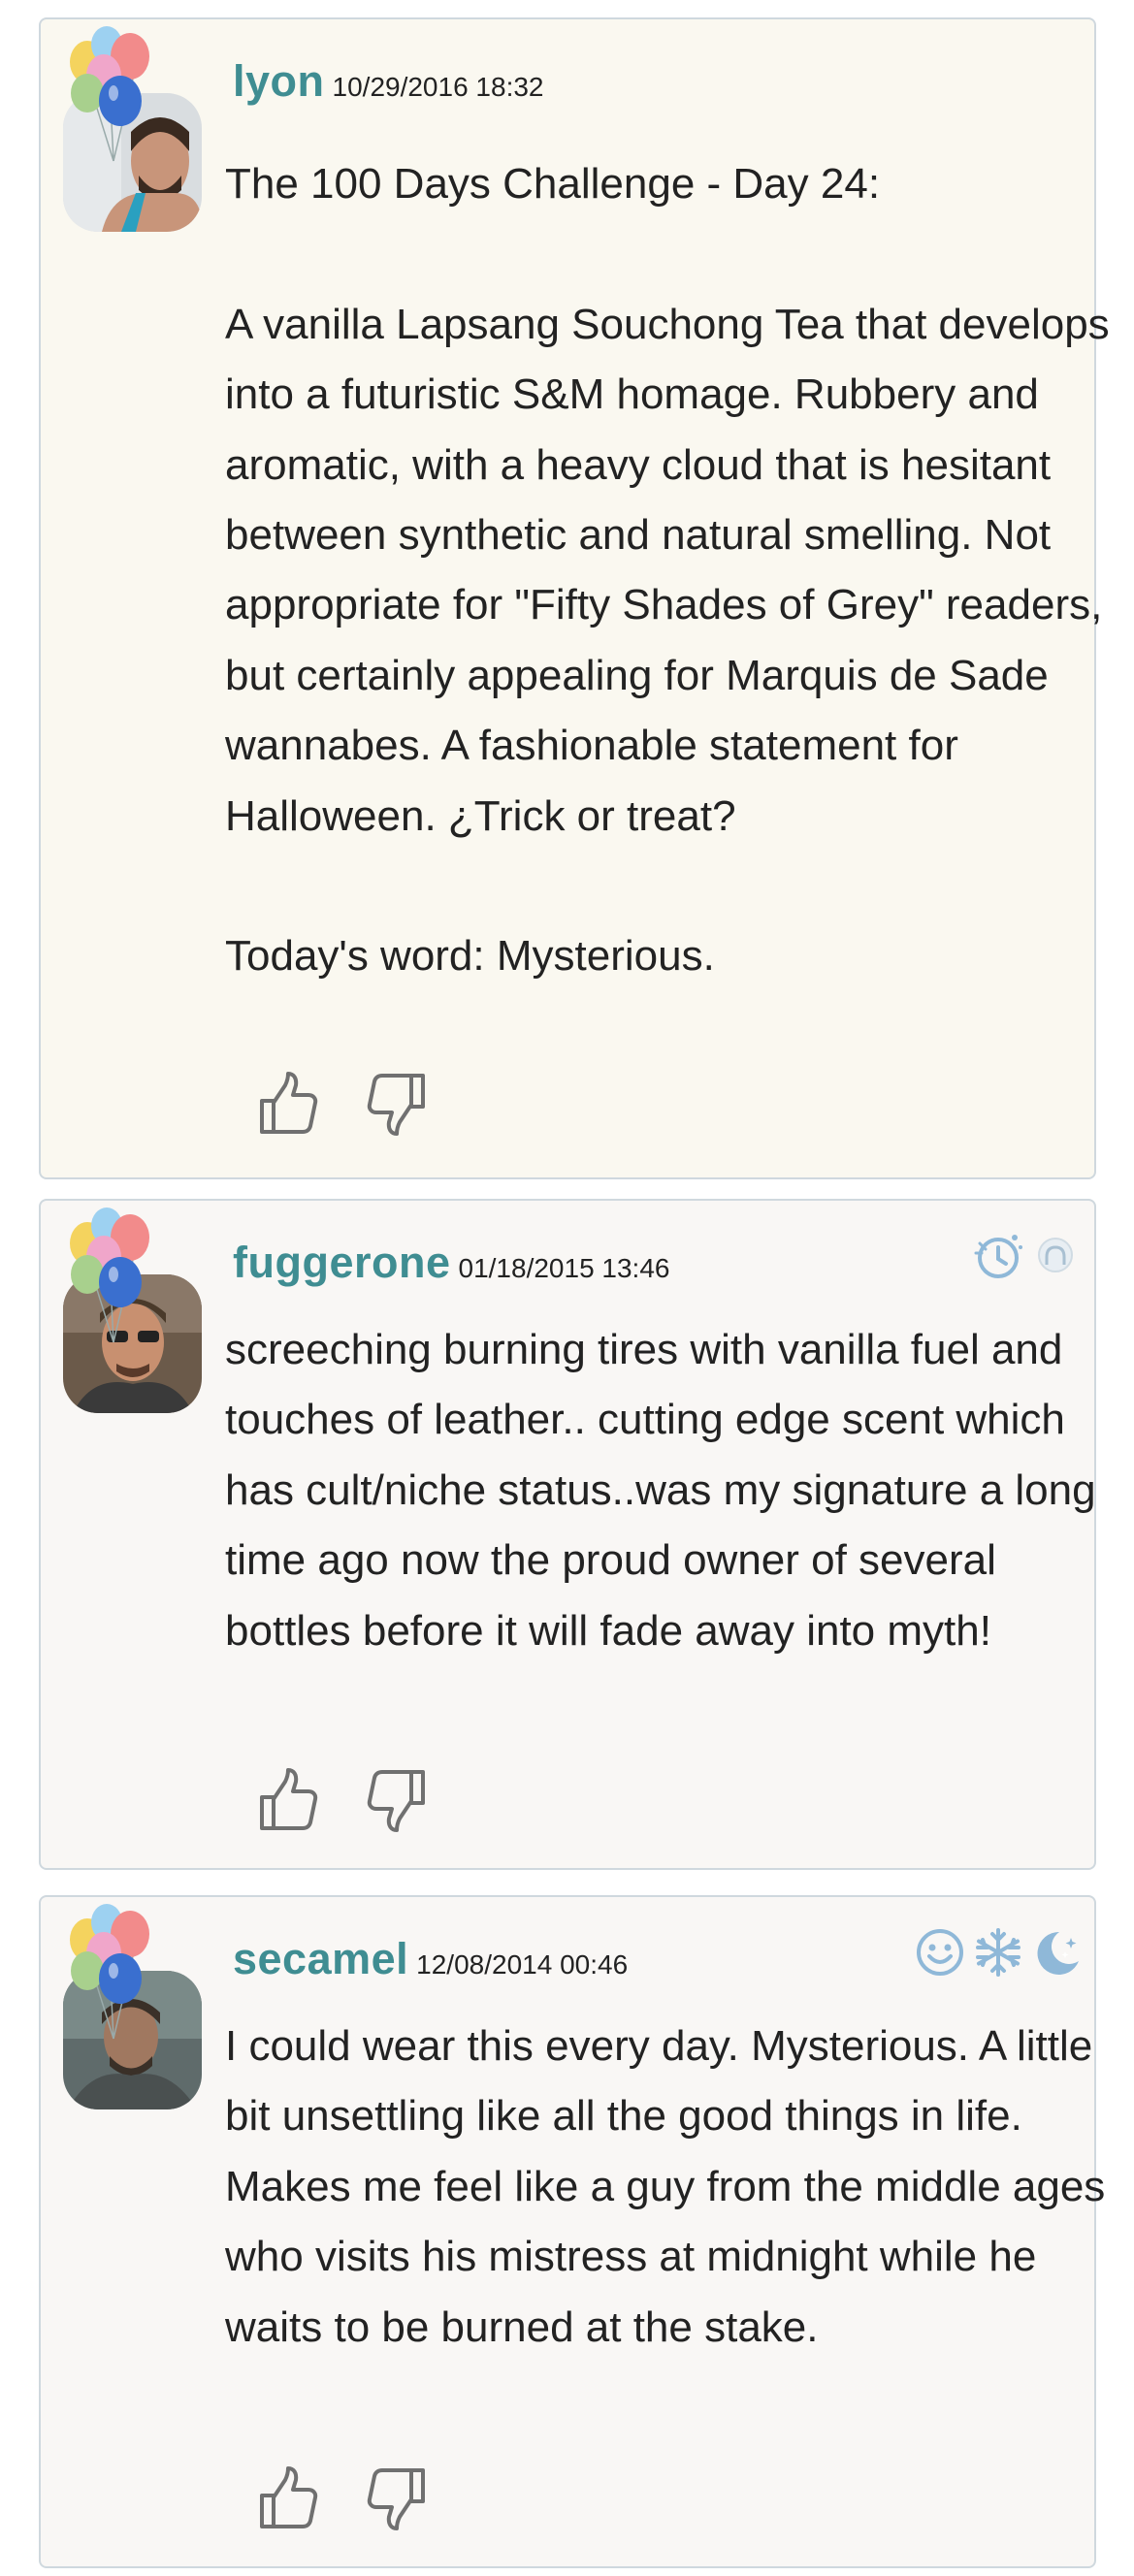 This screenshot has height=2576, width=1134. Describe the element at coordinates (438, 87) in the screenshot. I see `review-timestamp: 10/29/2016 18:32` at that location.